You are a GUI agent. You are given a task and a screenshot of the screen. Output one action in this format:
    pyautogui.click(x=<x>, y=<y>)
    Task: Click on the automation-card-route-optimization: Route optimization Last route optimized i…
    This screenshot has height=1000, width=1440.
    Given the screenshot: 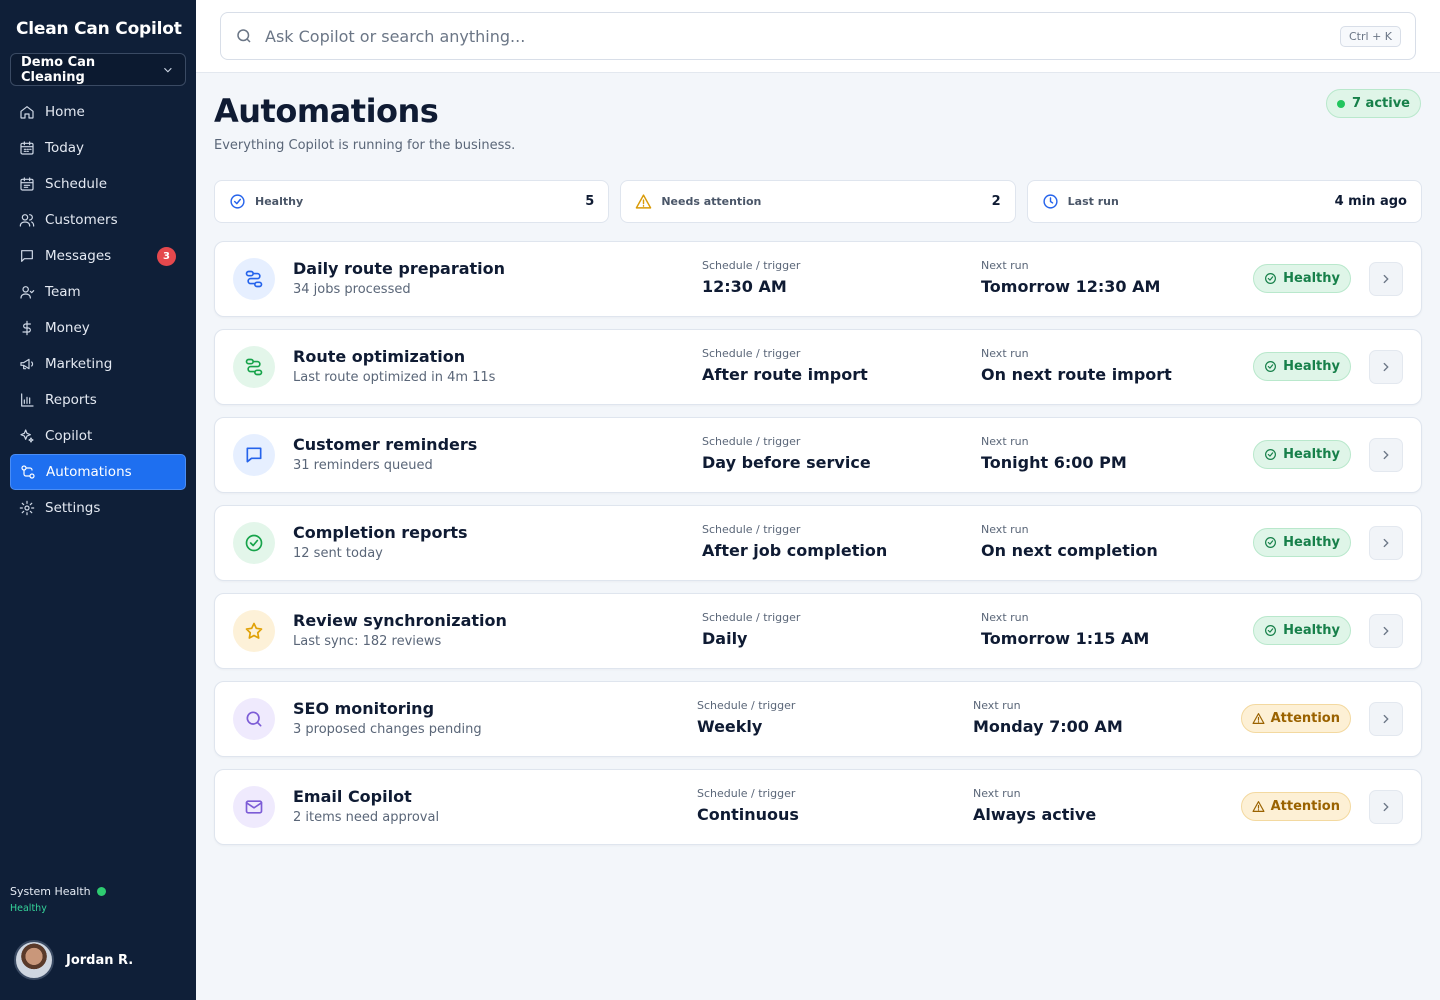 What is the action you would take?
    pyautogui.click(x=818, y=367)
    